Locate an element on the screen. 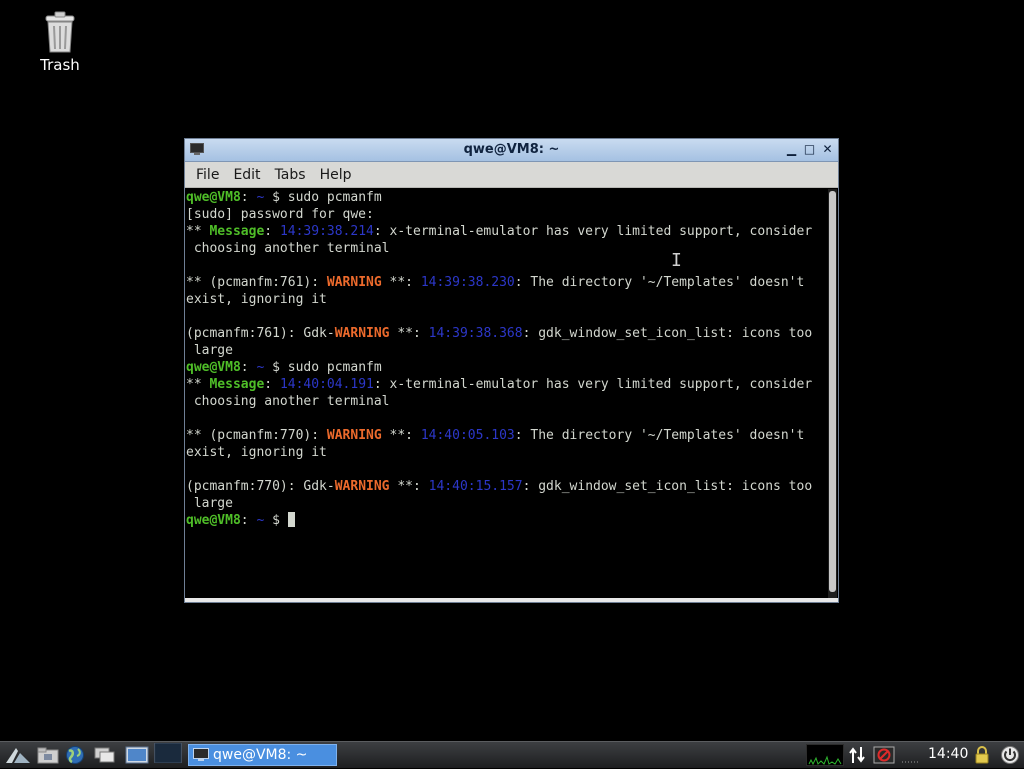  desktop-icon is located at coordinates (137, 755).